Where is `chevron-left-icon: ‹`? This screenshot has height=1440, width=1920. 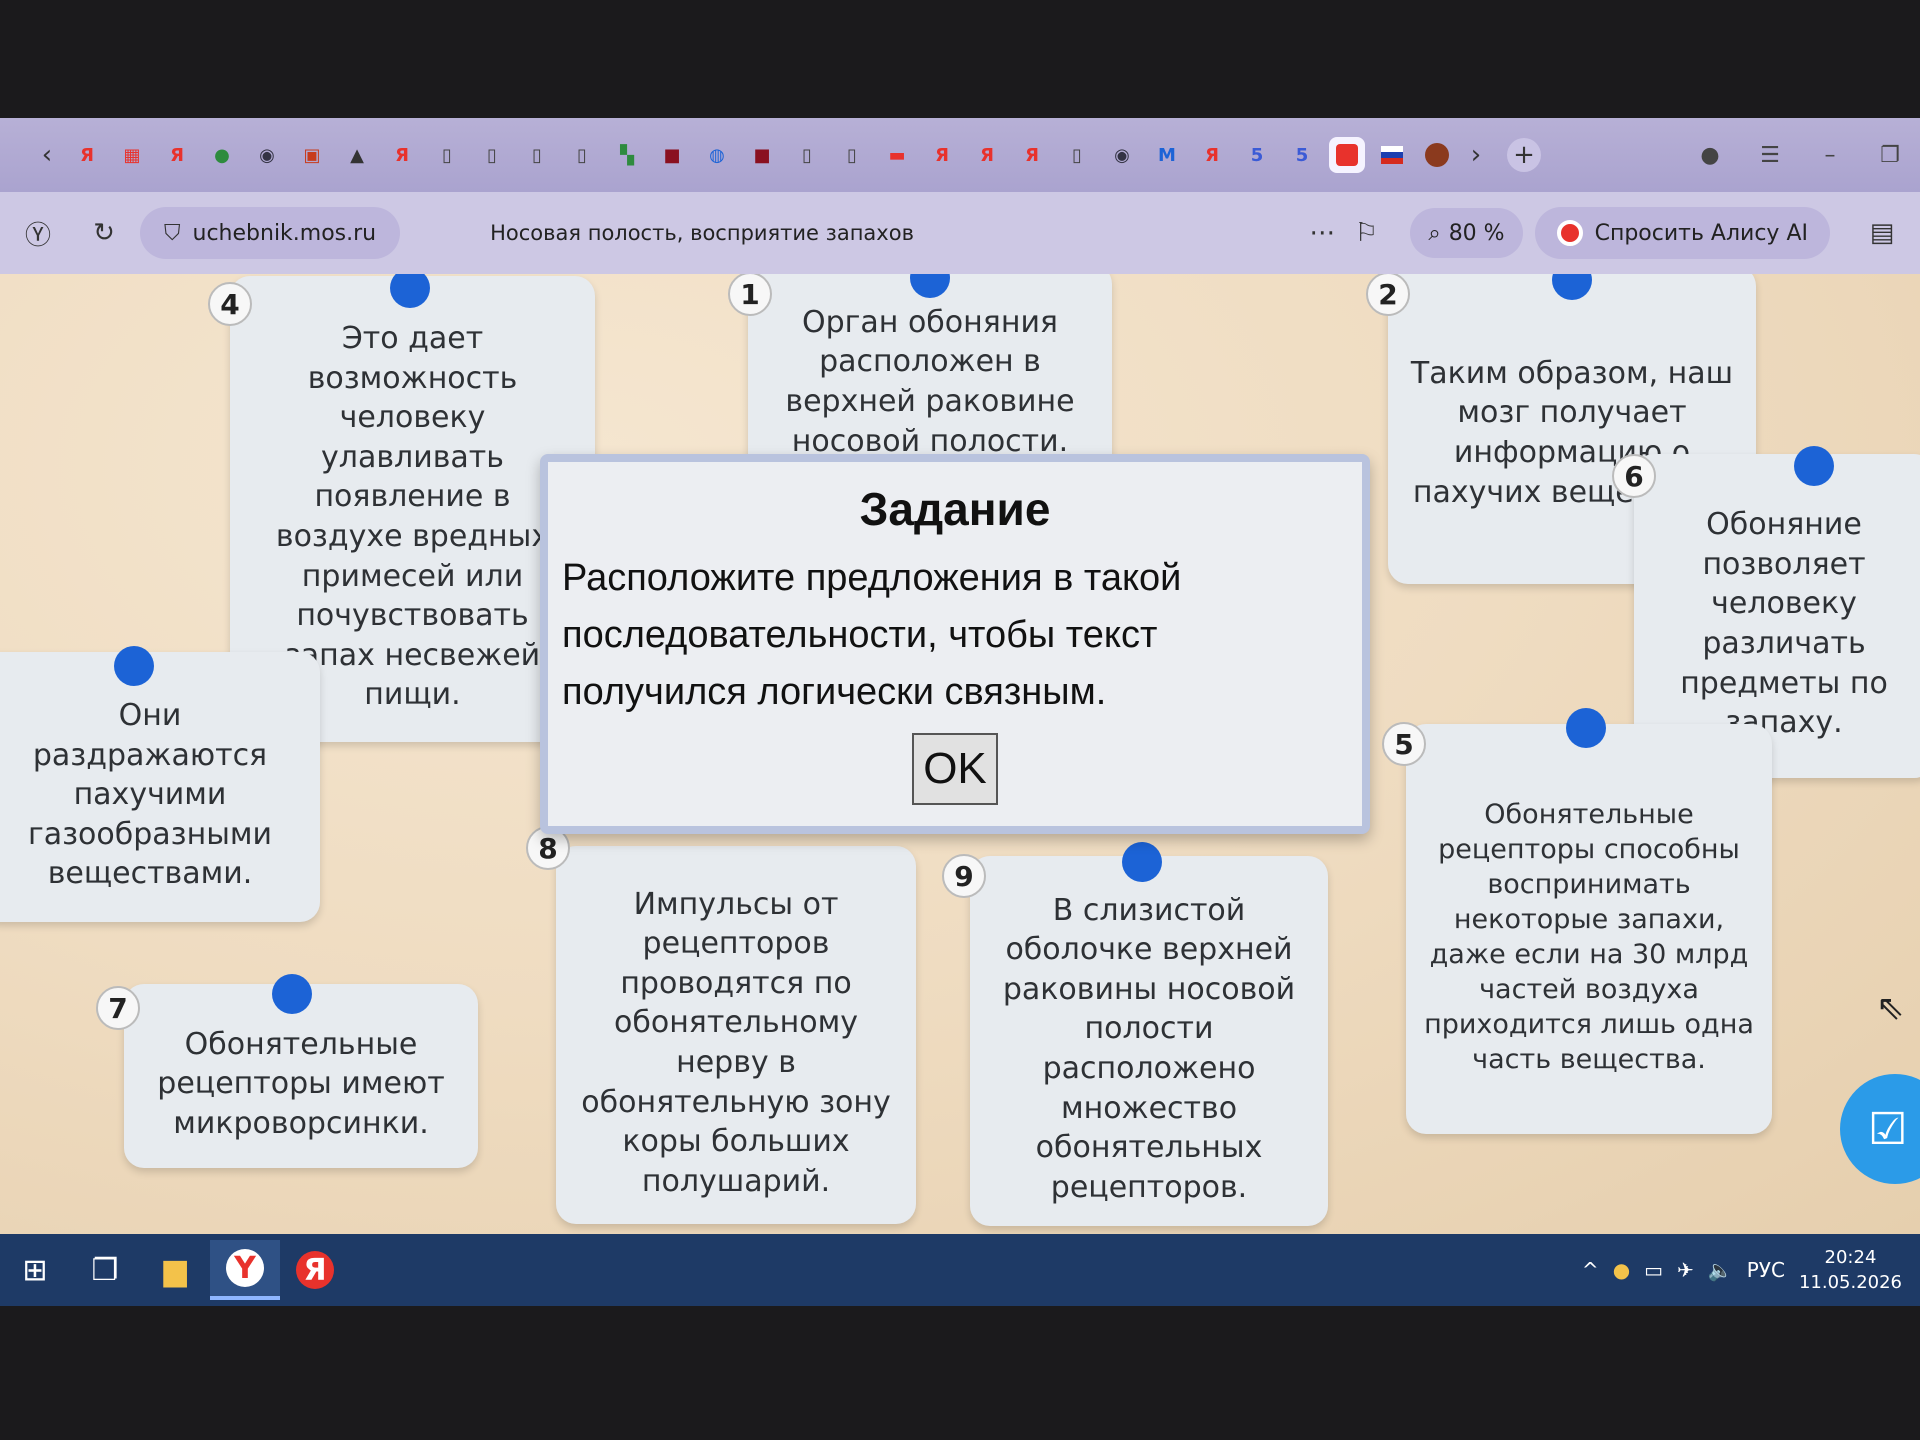
chevron-left-icon: ‹ is located at coordinates (47, 155).